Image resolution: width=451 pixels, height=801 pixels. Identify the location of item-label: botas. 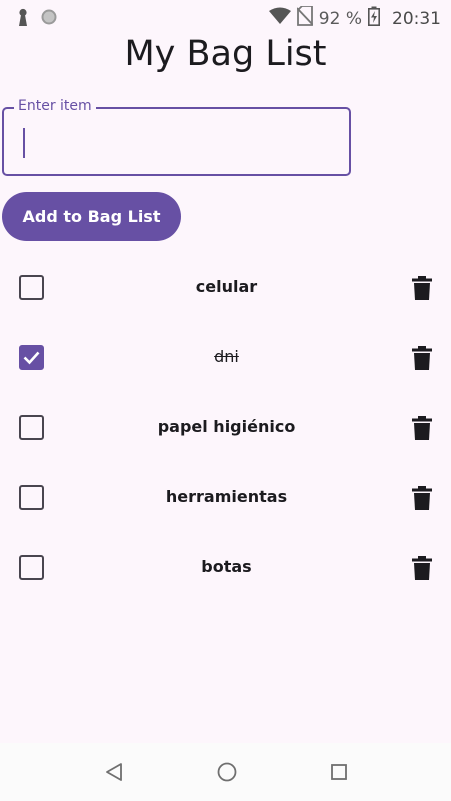
(226, 566).